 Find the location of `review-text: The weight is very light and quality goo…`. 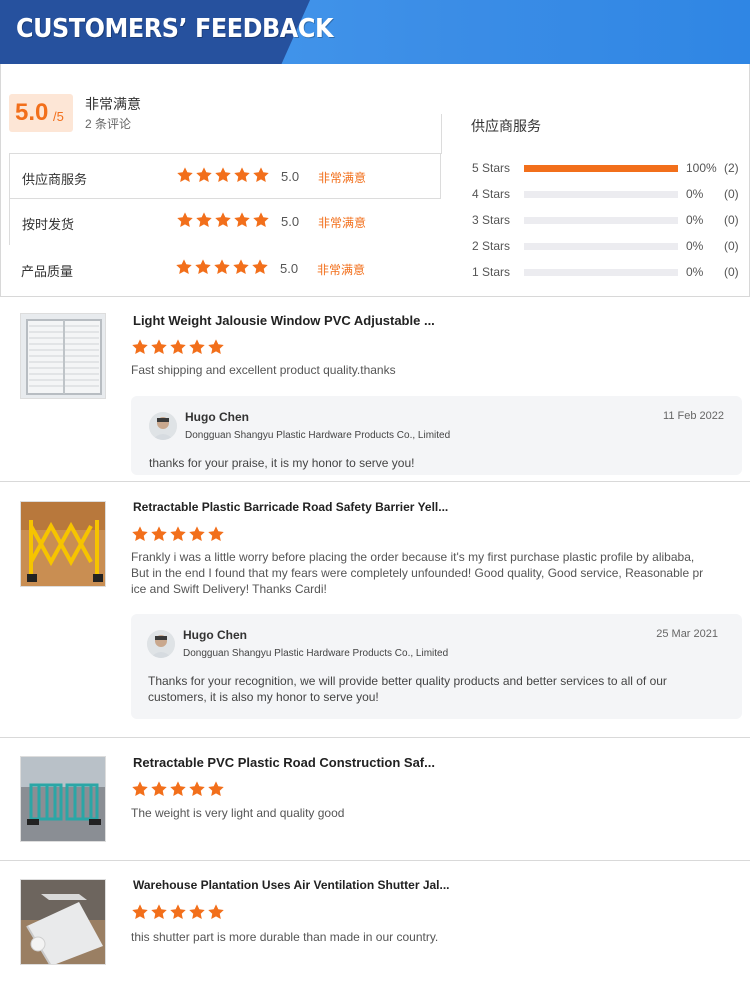

review-text: The weight is very light and quality goo… is located at coordinates (238, 813).